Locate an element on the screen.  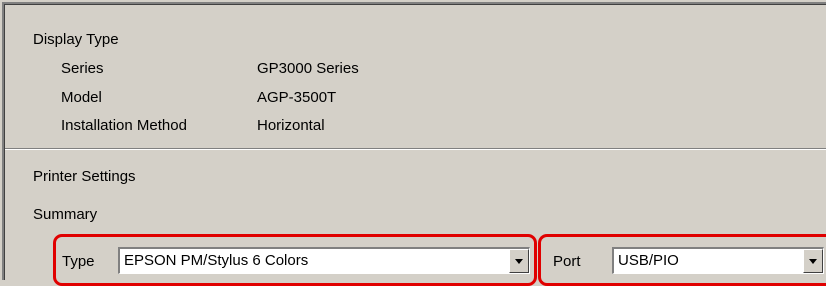
summary-label: Summary is located at coordinates (65, 214).